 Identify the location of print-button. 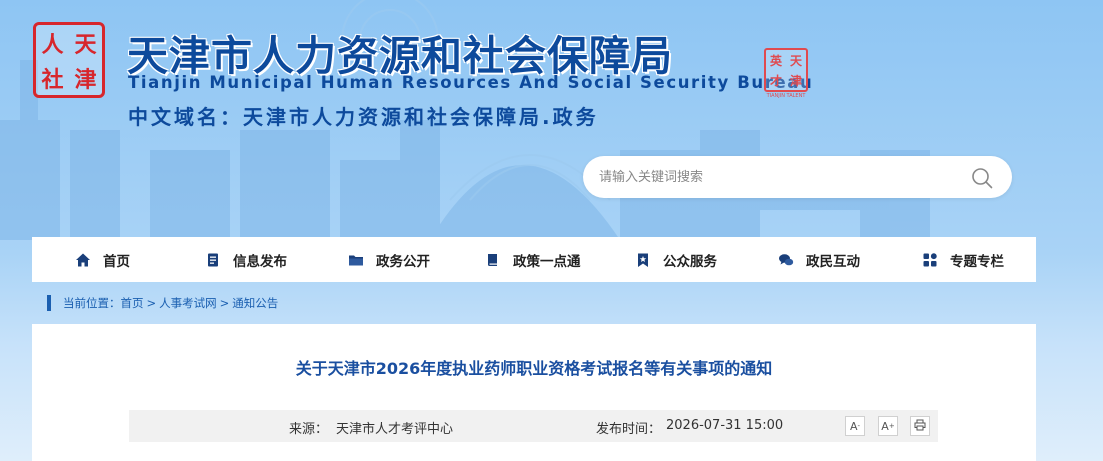
(920, 426).